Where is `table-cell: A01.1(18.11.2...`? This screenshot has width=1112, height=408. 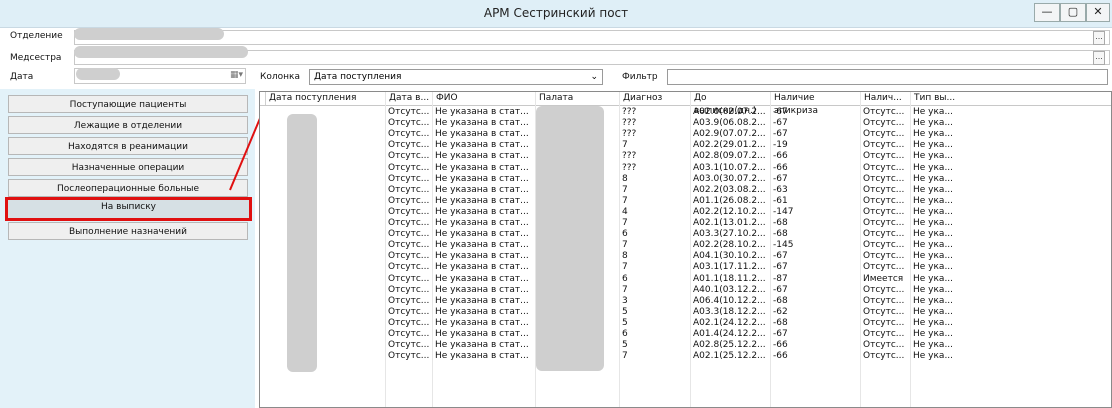
table-cell: A01.1(18.11.2... is located at coordinates (729, 278).